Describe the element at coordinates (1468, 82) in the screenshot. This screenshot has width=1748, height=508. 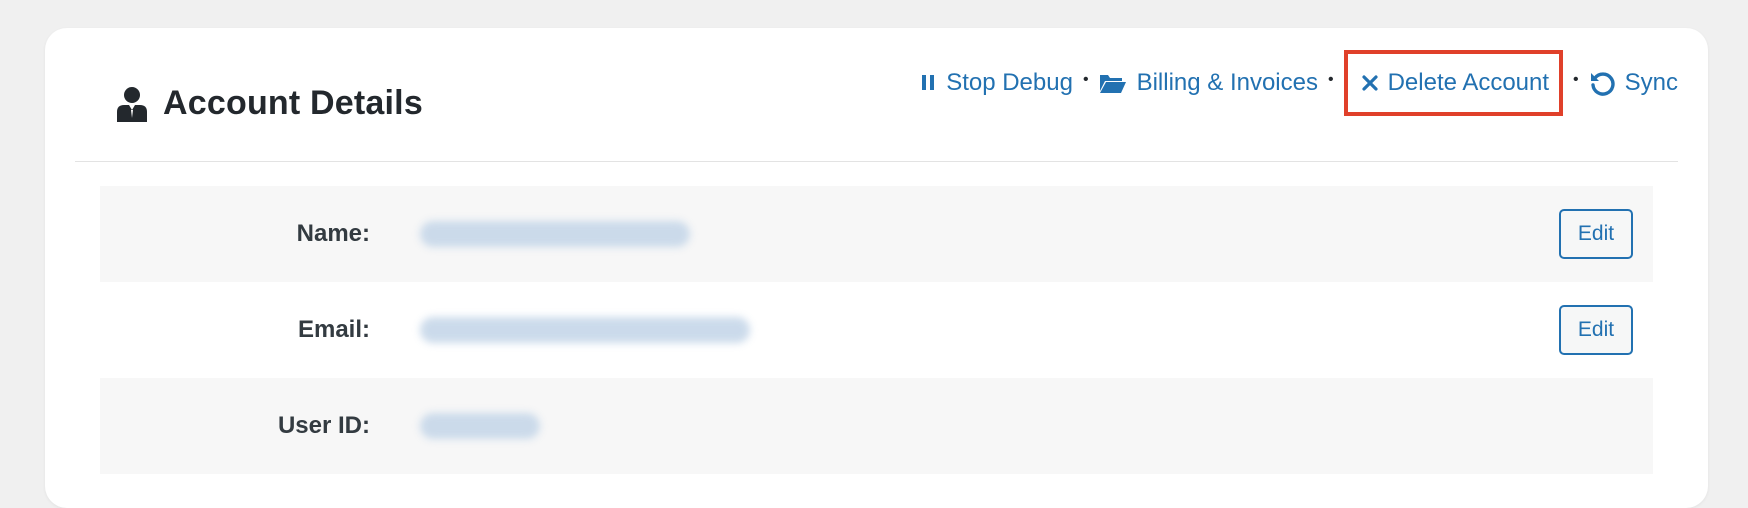
I see `delete-account-label: Delete Account` at that location.